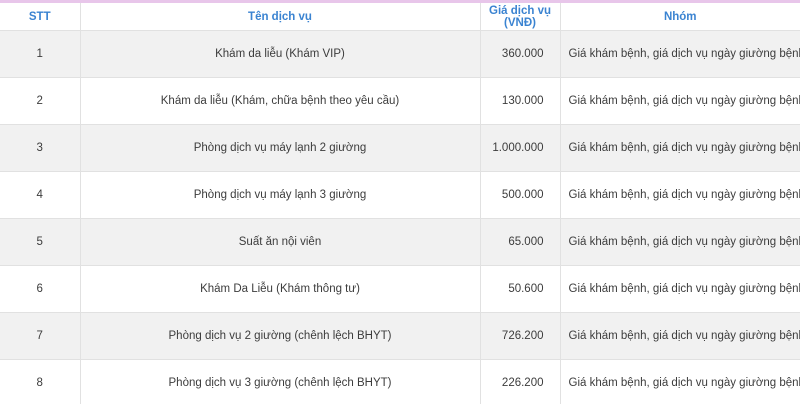  I want to click on cell-price: 726.200, so click(520, 336).